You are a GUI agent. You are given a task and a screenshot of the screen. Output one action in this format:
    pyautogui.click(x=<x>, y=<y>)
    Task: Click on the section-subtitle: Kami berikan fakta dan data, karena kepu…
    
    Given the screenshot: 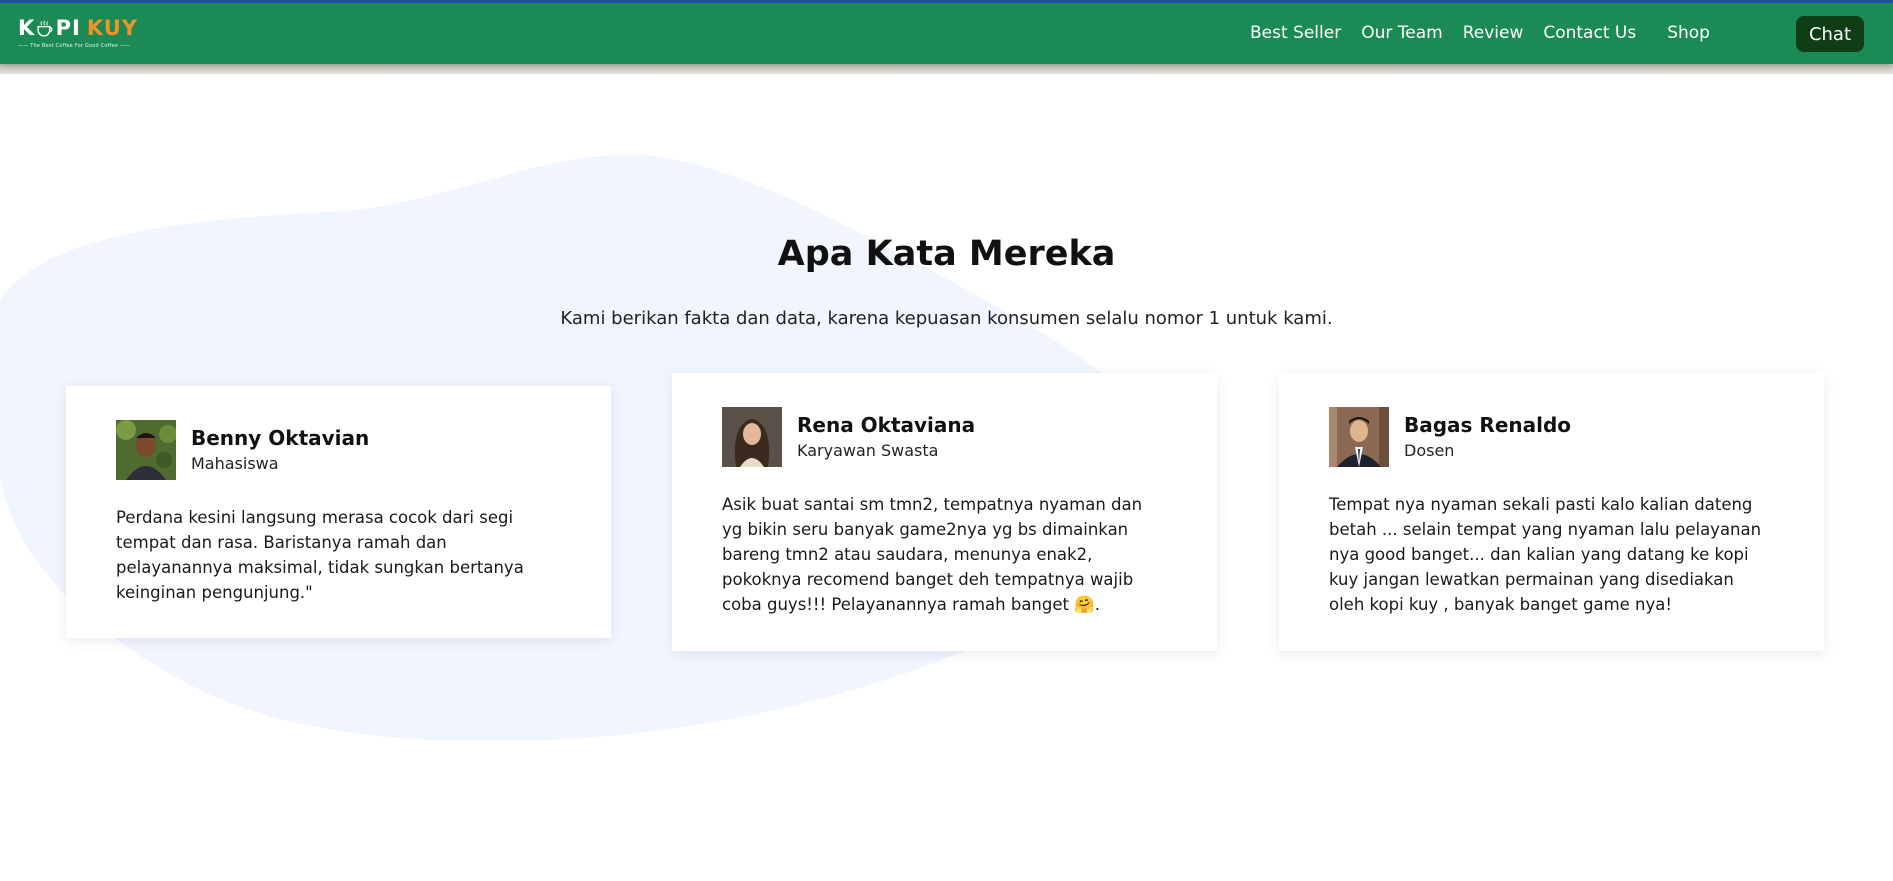 What is the action you would take?
    pyautogui.click(x=946, y=318)
    